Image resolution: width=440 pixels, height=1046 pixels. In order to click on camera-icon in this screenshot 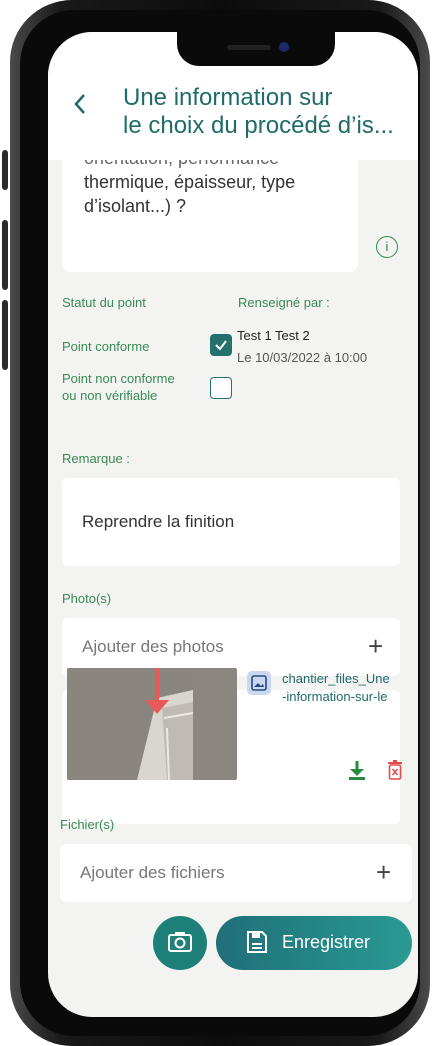, I will do `click(180, 942)`.